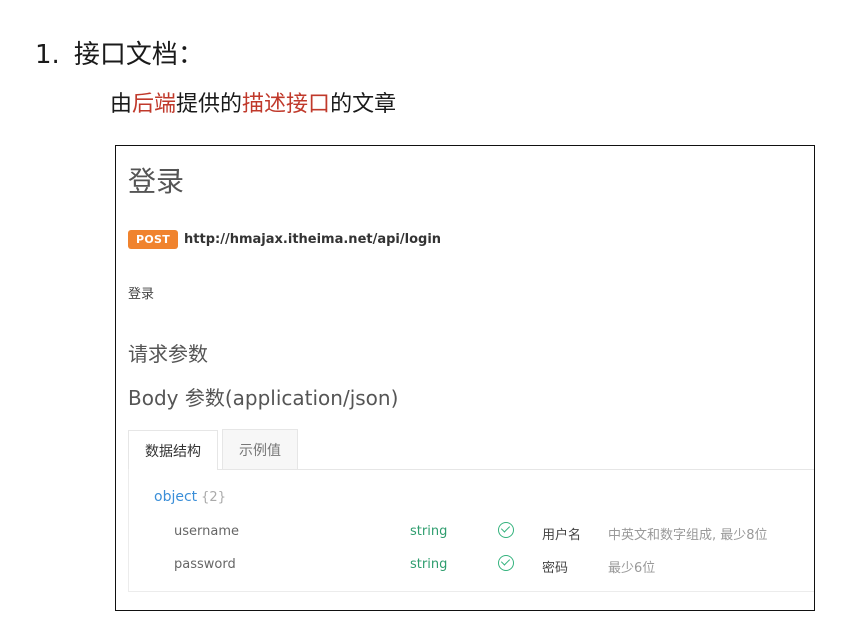 Image resolution: width=849 pixels, height=622 pixels. What do you see at coordinates (260, 449) in the screenshot?
I see `tab-example-value: 示例值` at bounding box center [260, 449].